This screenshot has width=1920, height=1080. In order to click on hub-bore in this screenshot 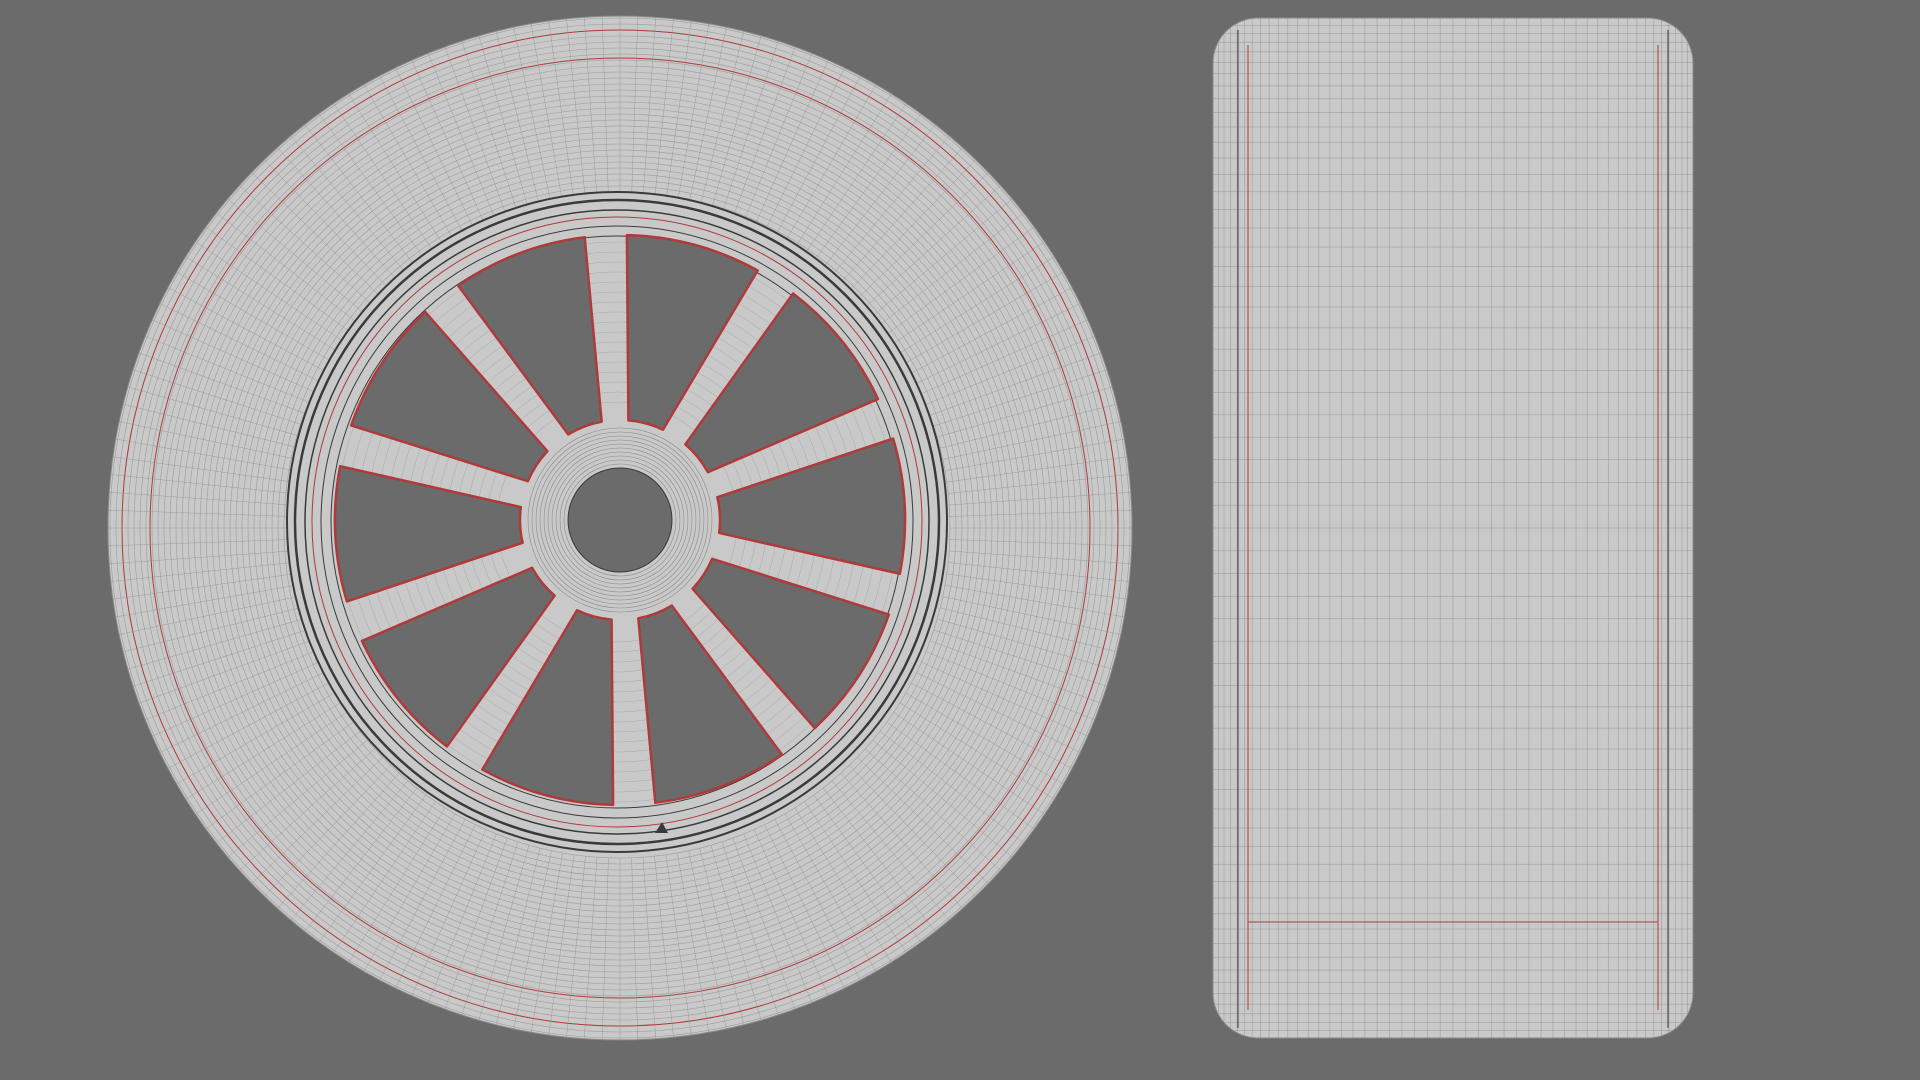, I will do `click(620, 520)`.